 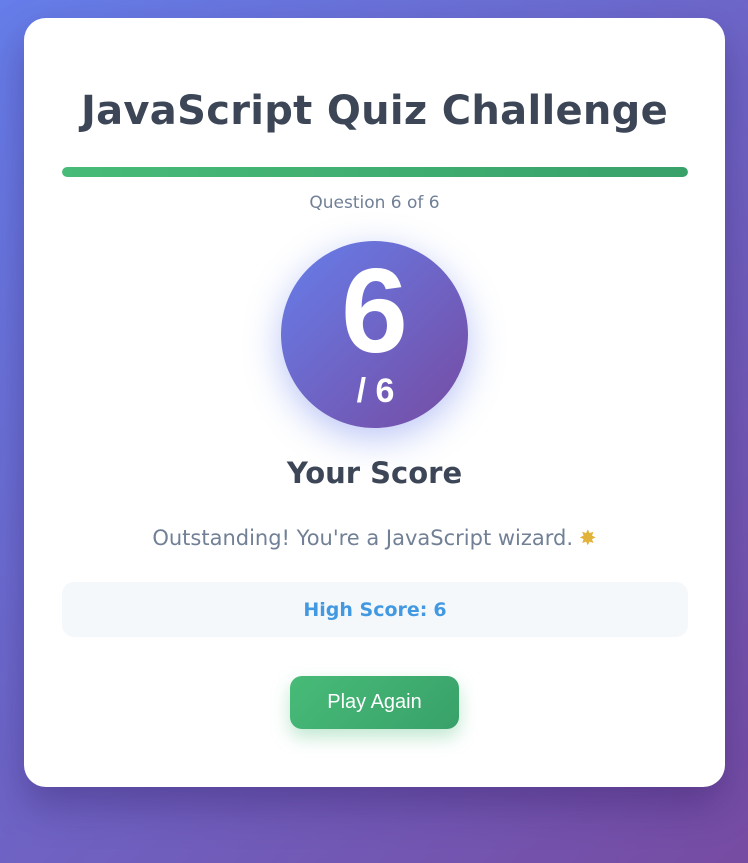 What do you see at coordinates (363, 538) in the screenshot?
I see `result-message-text: Outstanding! You're a JavaScript wizard.` at bounding box center [363, 538].